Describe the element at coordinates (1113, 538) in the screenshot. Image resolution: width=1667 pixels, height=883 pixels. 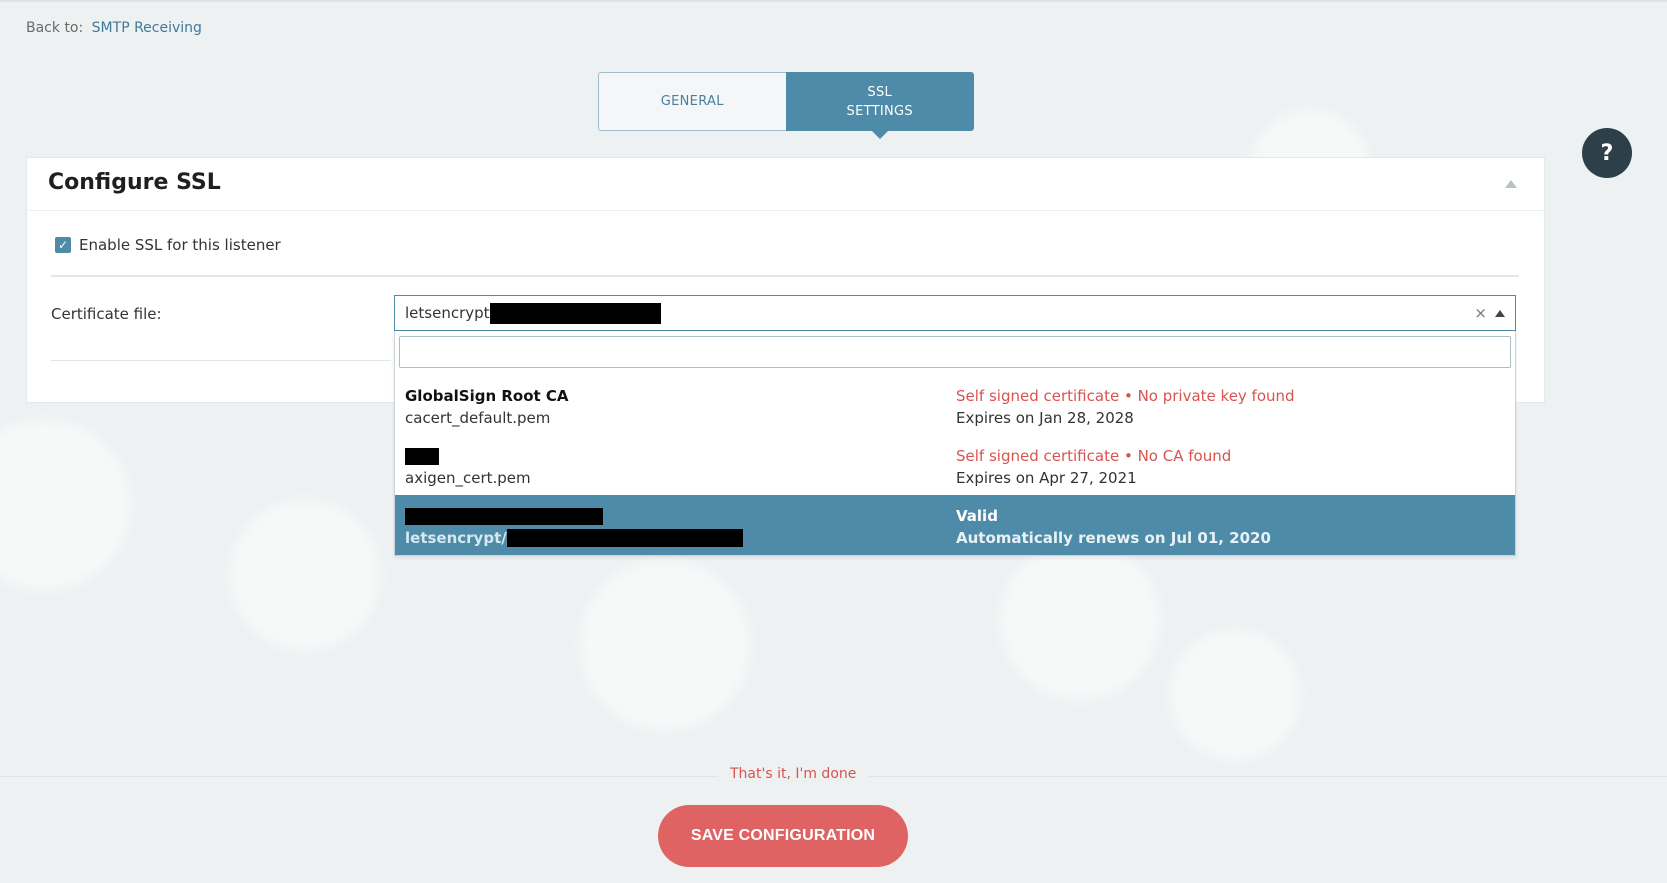
I see `option-expiry-text: Automatically renews on Jul 01, 2020` at that location.